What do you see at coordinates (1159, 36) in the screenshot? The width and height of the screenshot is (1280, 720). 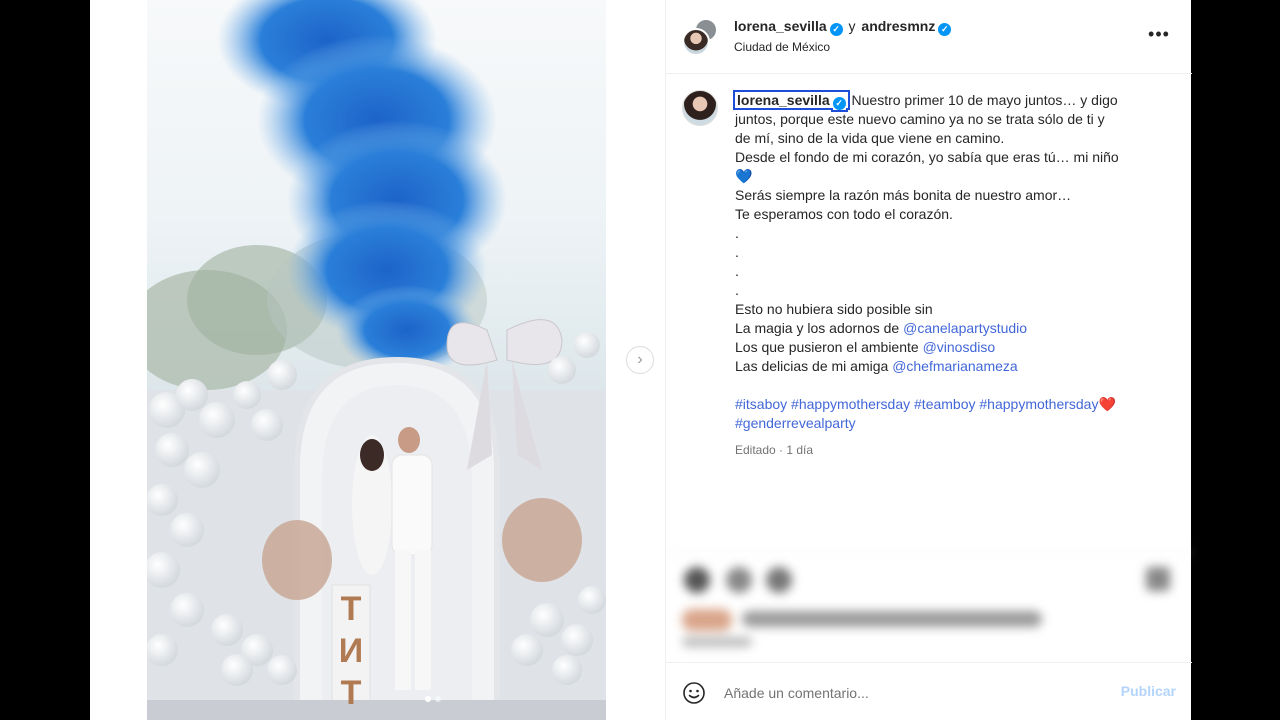 I see `more-options-button: •••` at bounding box center [1159, 36].